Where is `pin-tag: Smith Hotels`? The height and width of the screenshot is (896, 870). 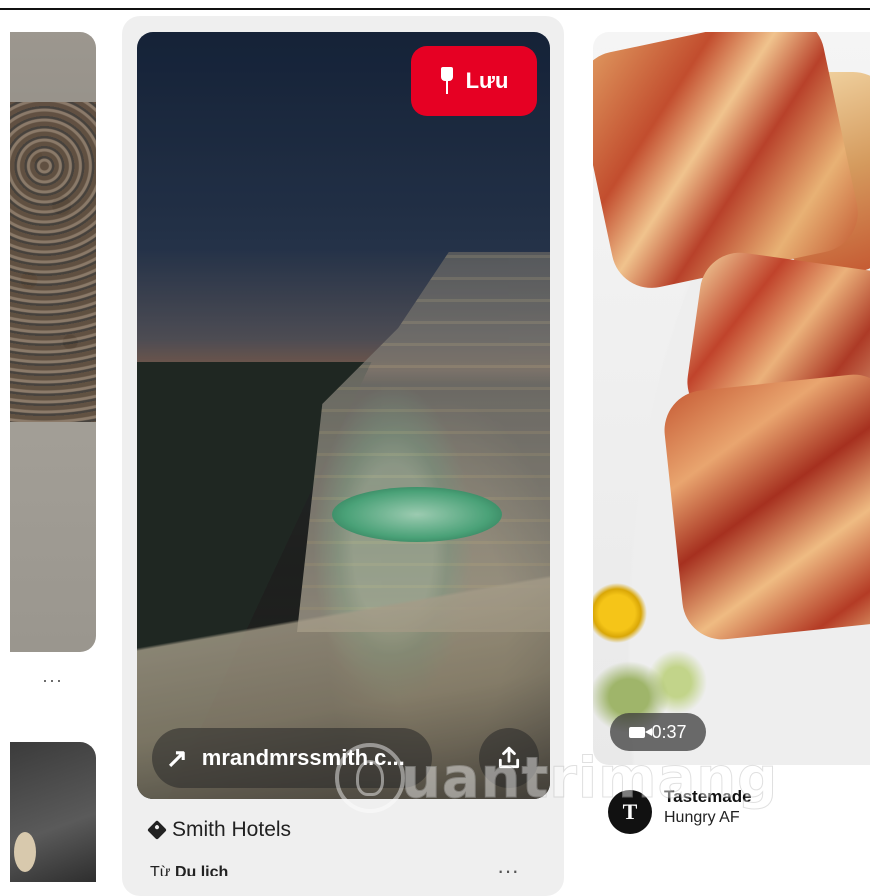 pin-tag: Smith Hotels is located at coordinates (219, 830).